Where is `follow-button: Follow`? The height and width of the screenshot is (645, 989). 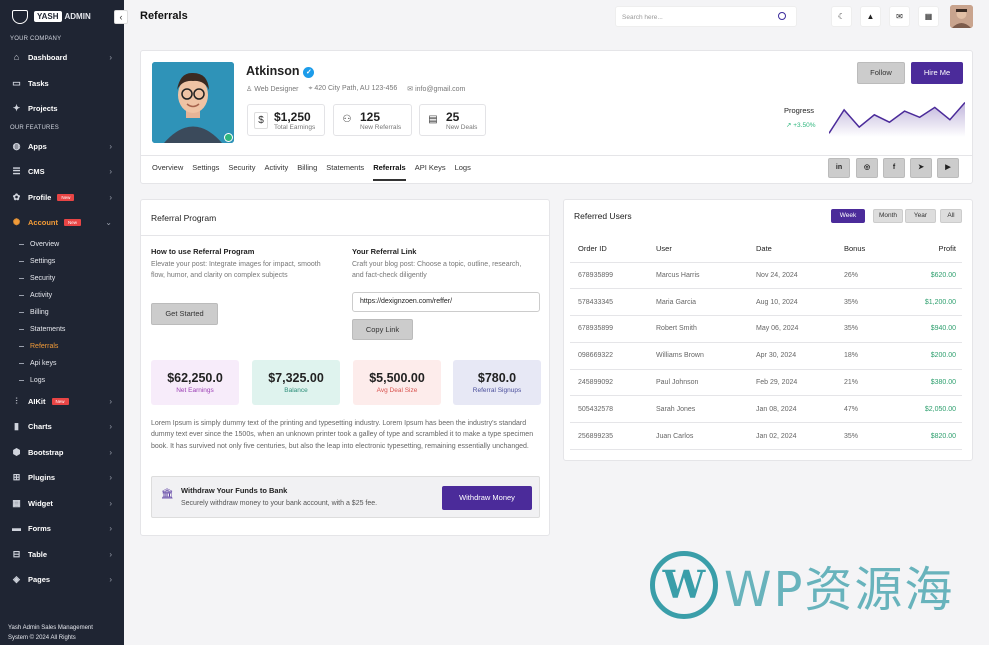
follow-button: Follow is located at coordinates (881, 73).